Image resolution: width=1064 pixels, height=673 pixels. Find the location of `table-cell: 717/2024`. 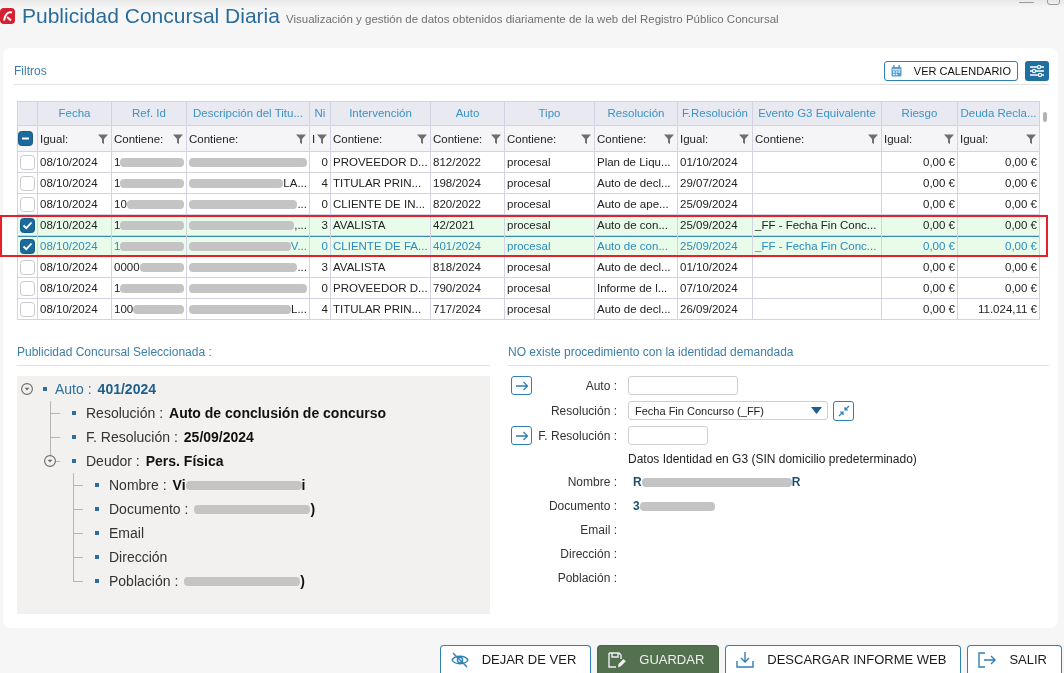

table-cell: 717/2024 is located at coordinates (468, 309).